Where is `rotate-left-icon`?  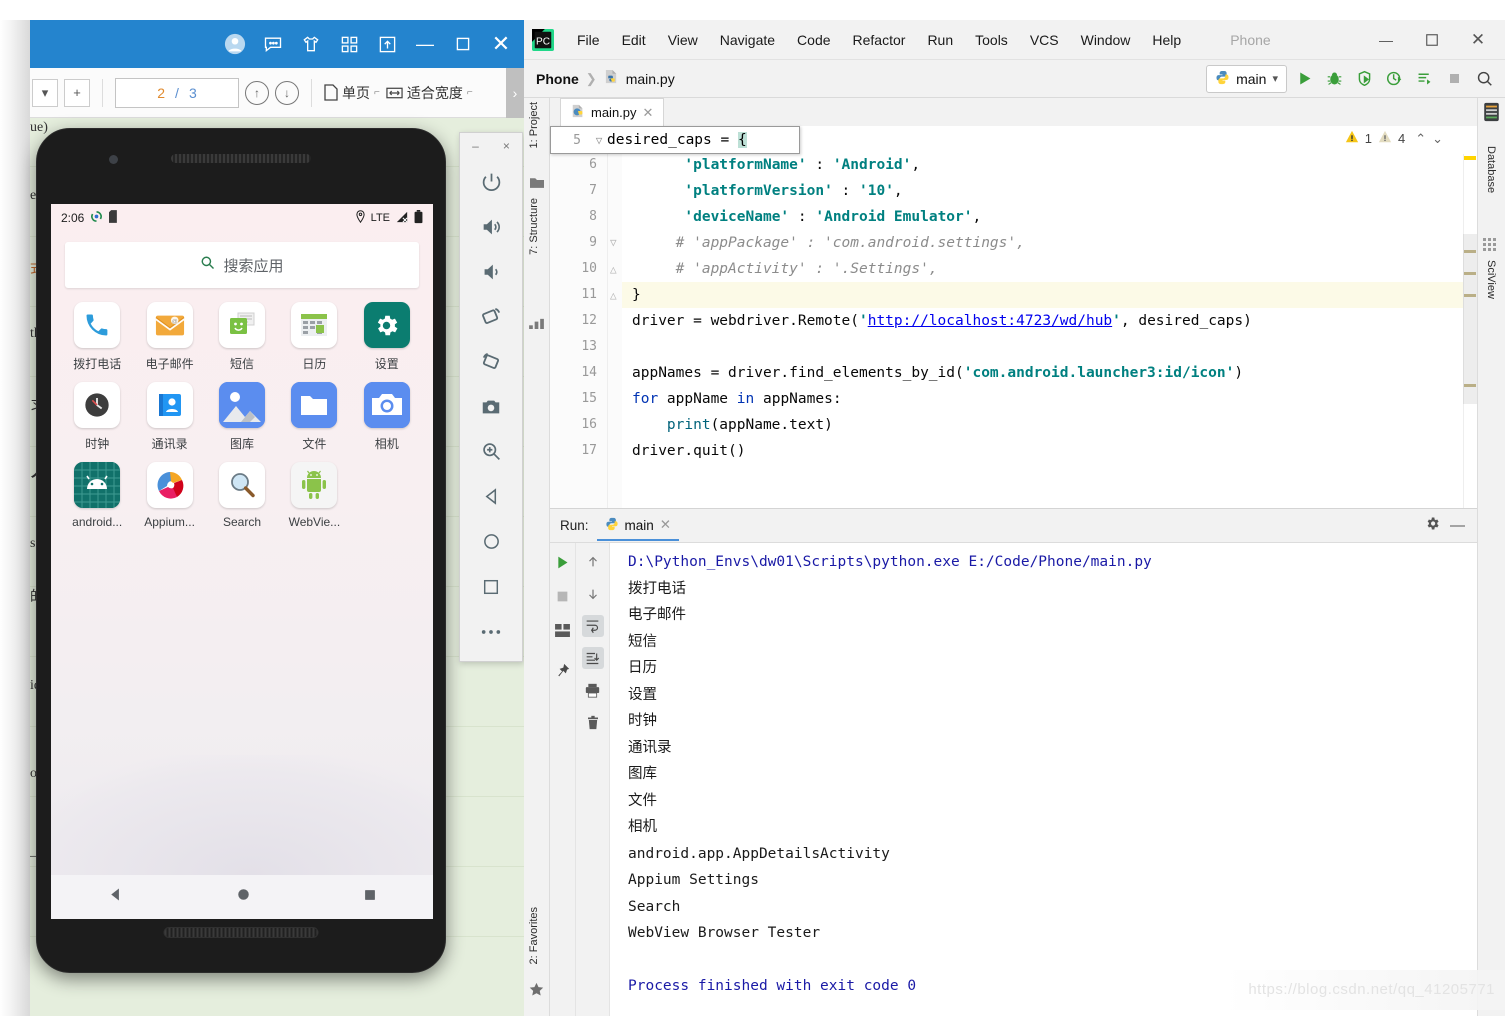 rotate-left-icon is located at coordinates (491, 316).